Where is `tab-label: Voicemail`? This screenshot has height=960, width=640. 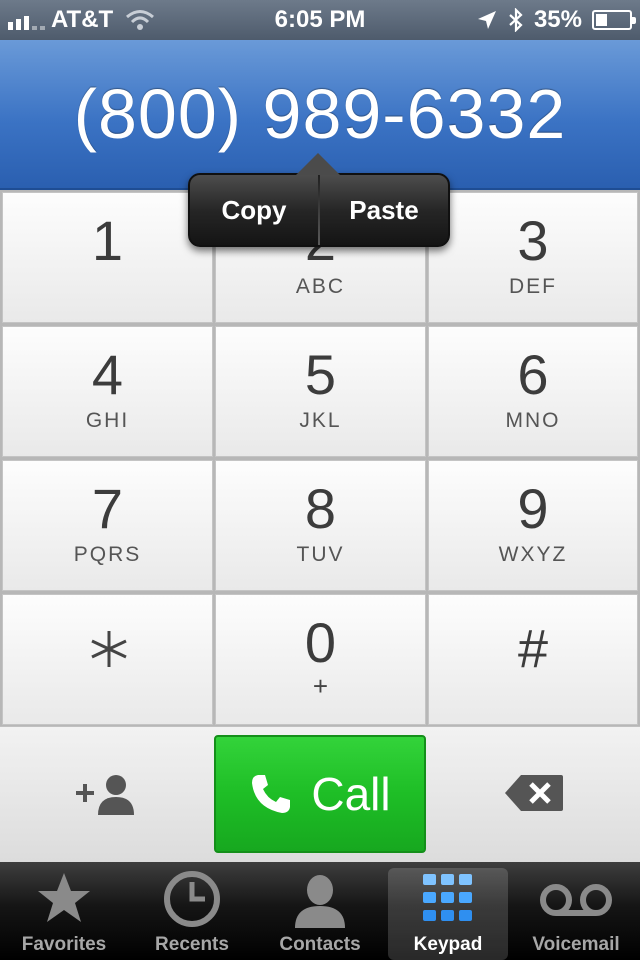 tab-label: Voicemail is located at coordinates (576, 944).